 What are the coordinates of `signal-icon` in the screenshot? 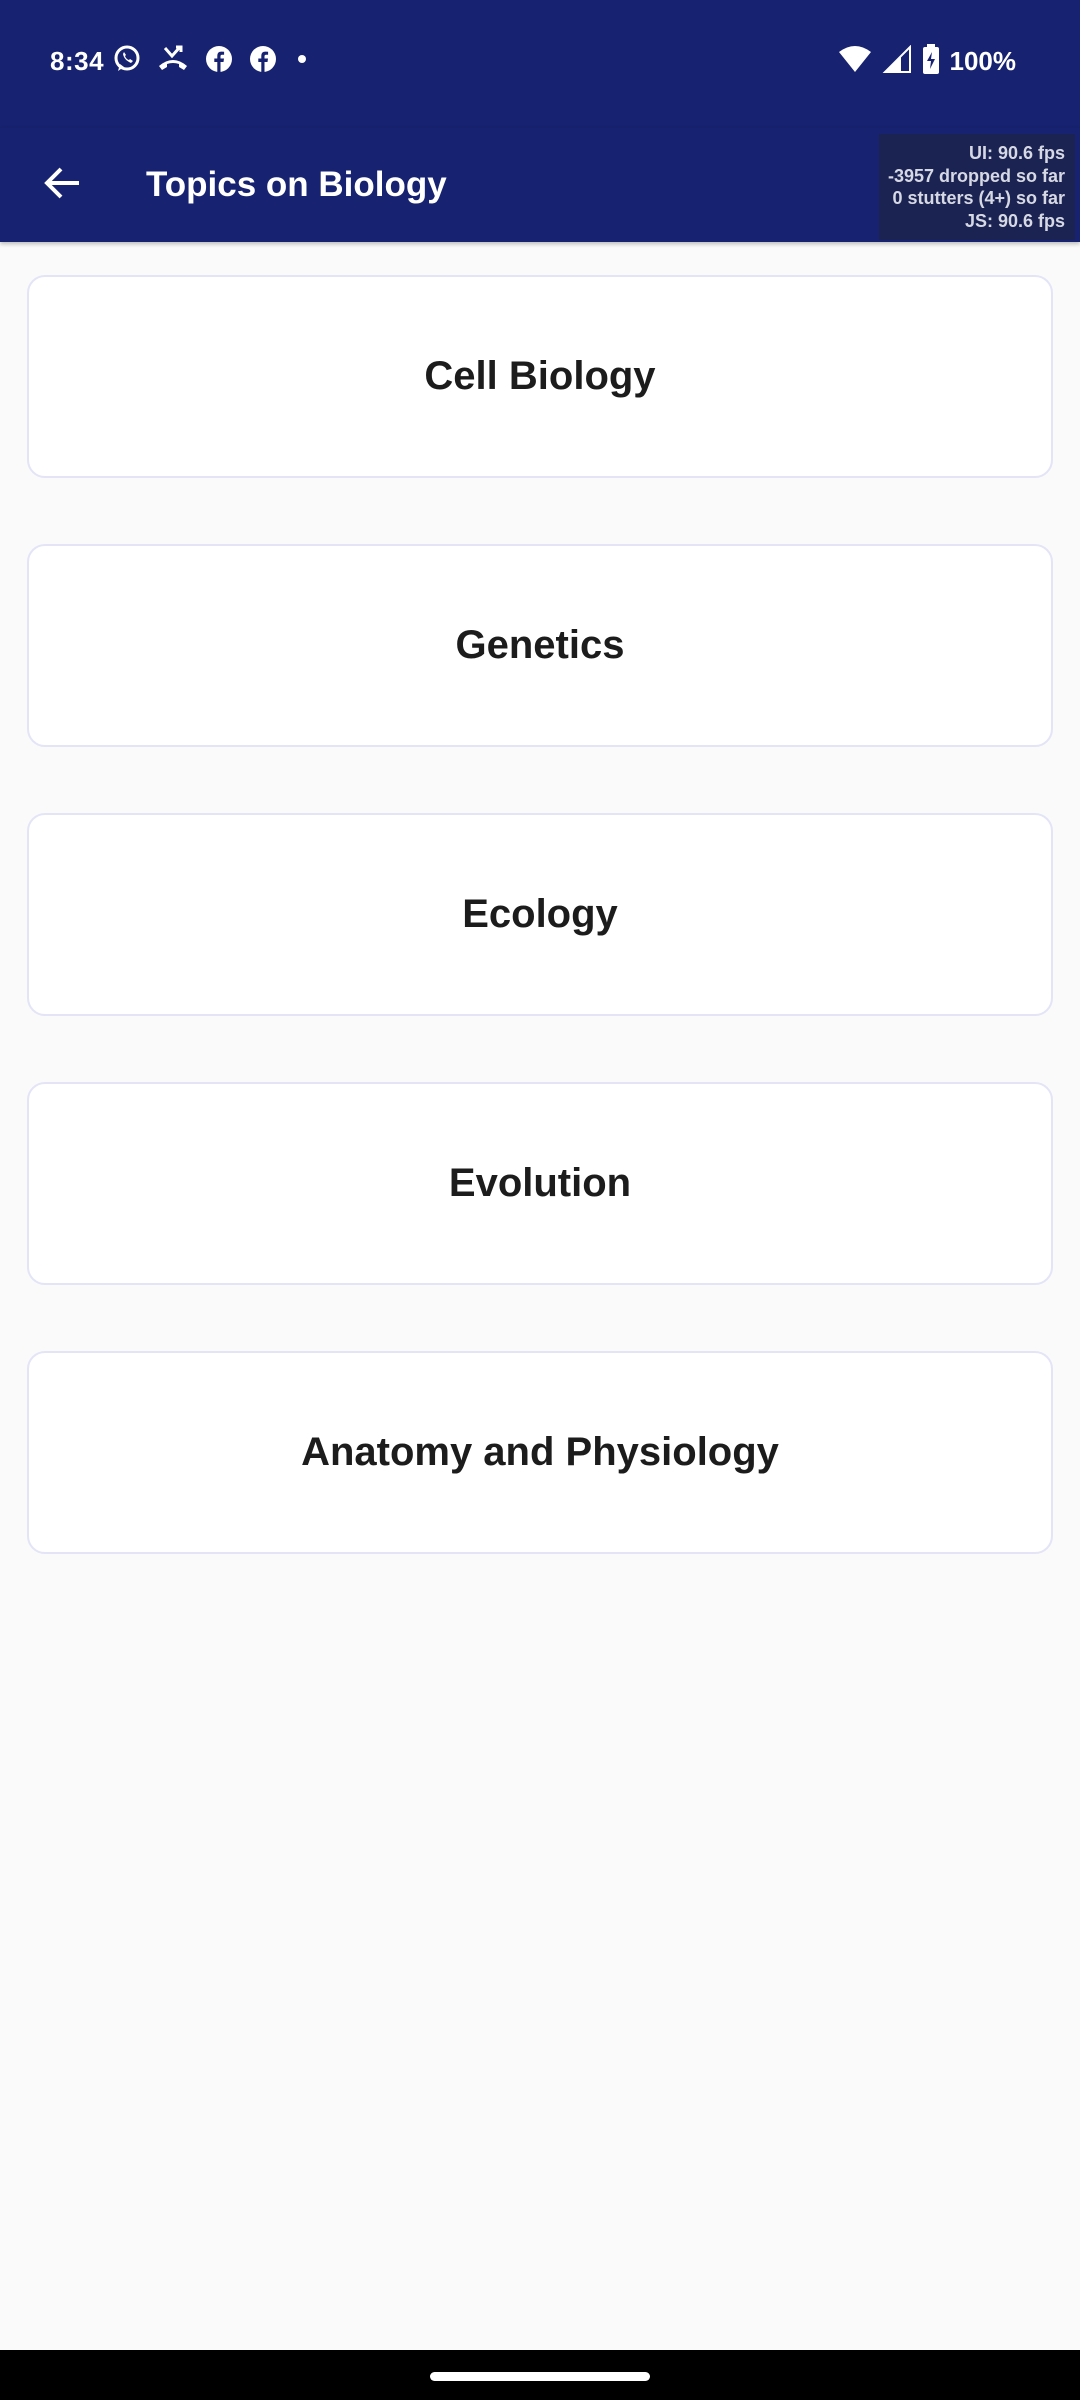 It's located at (897, 61).